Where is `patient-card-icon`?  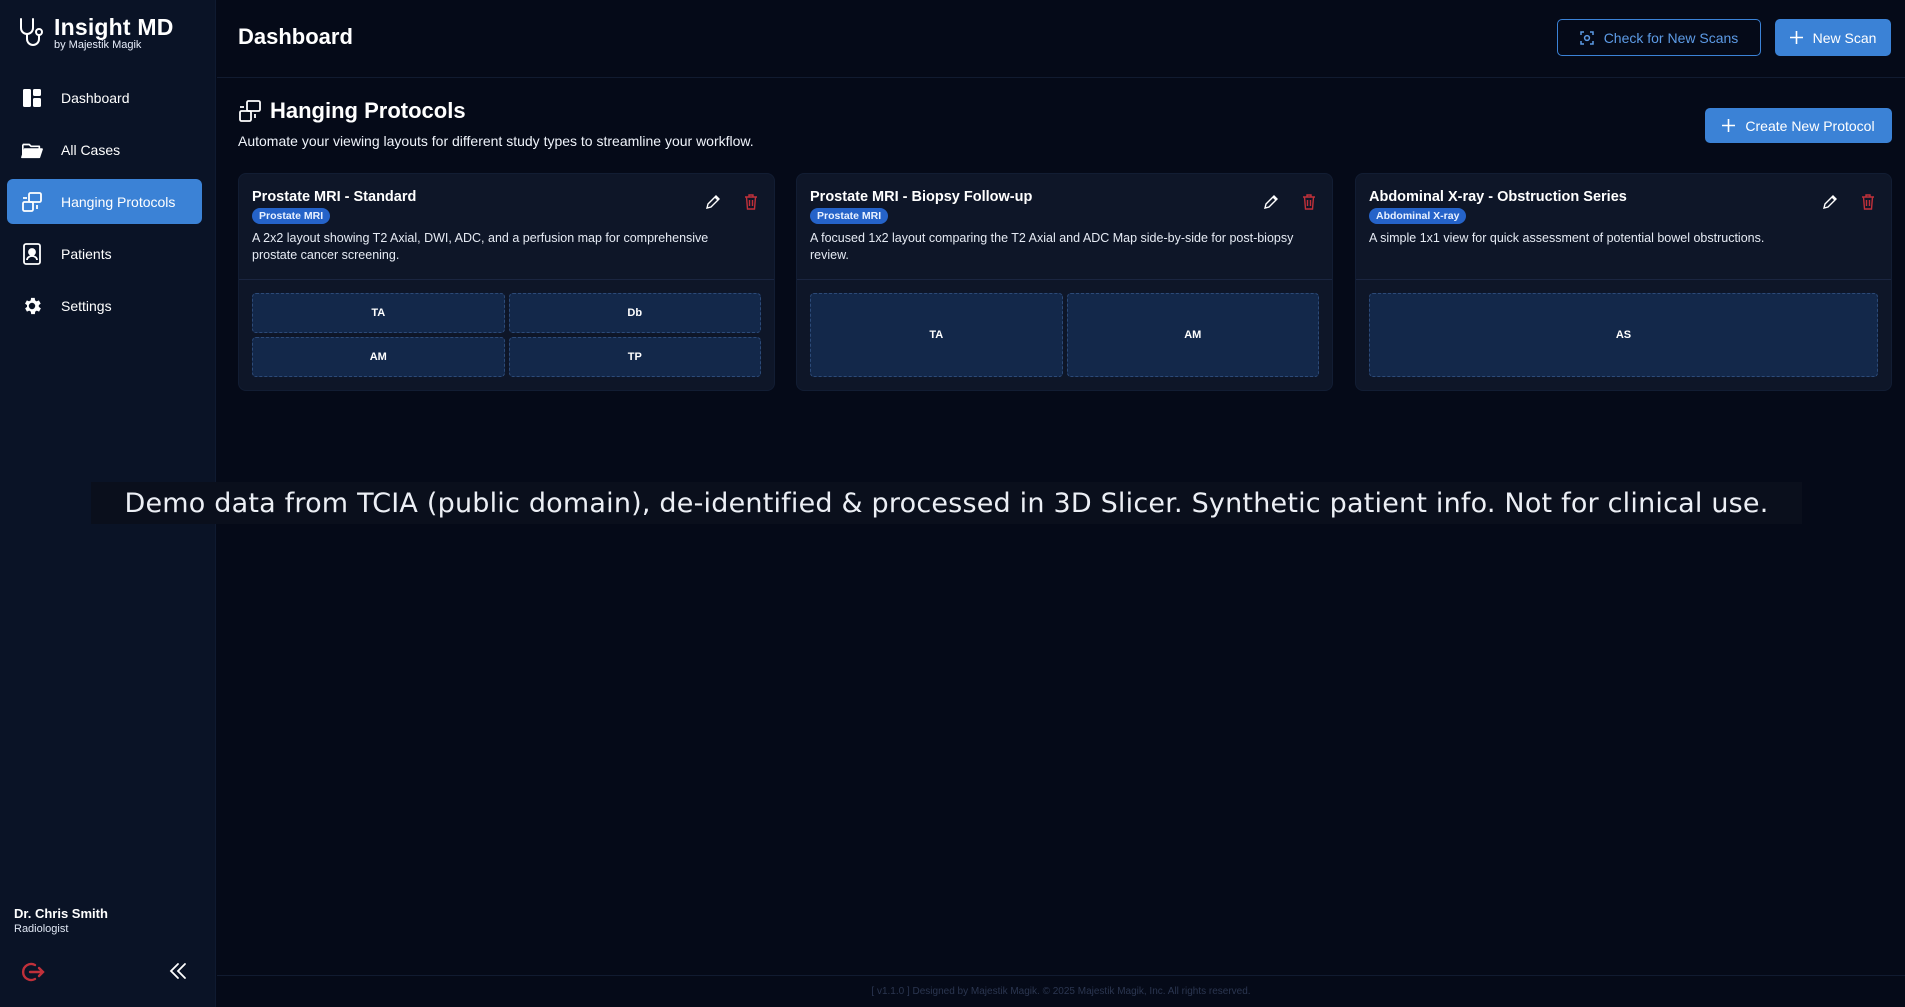
patient-card-icon is located at coordinates (32, 253).